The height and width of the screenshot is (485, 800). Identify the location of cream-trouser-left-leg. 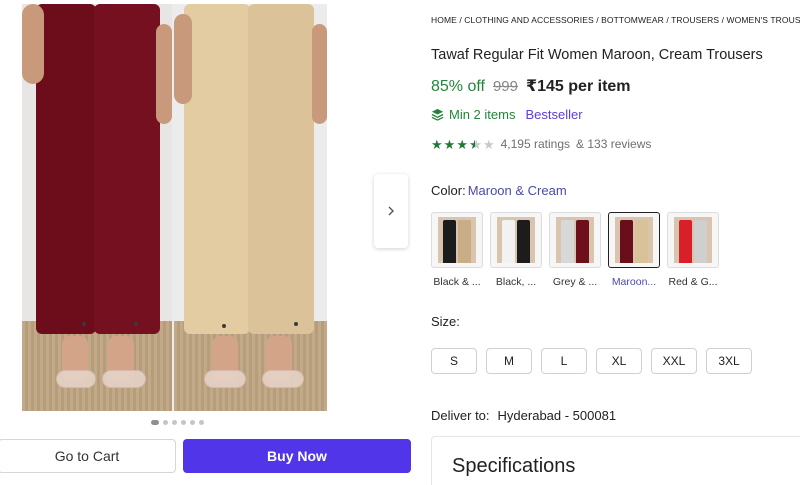
(217, 169).